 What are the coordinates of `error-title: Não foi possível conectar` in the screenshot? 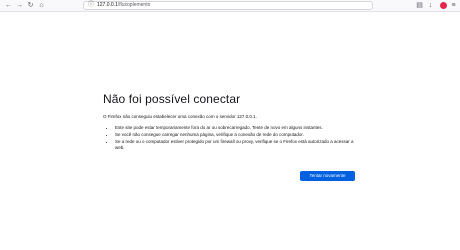 It's located at (172, 99).